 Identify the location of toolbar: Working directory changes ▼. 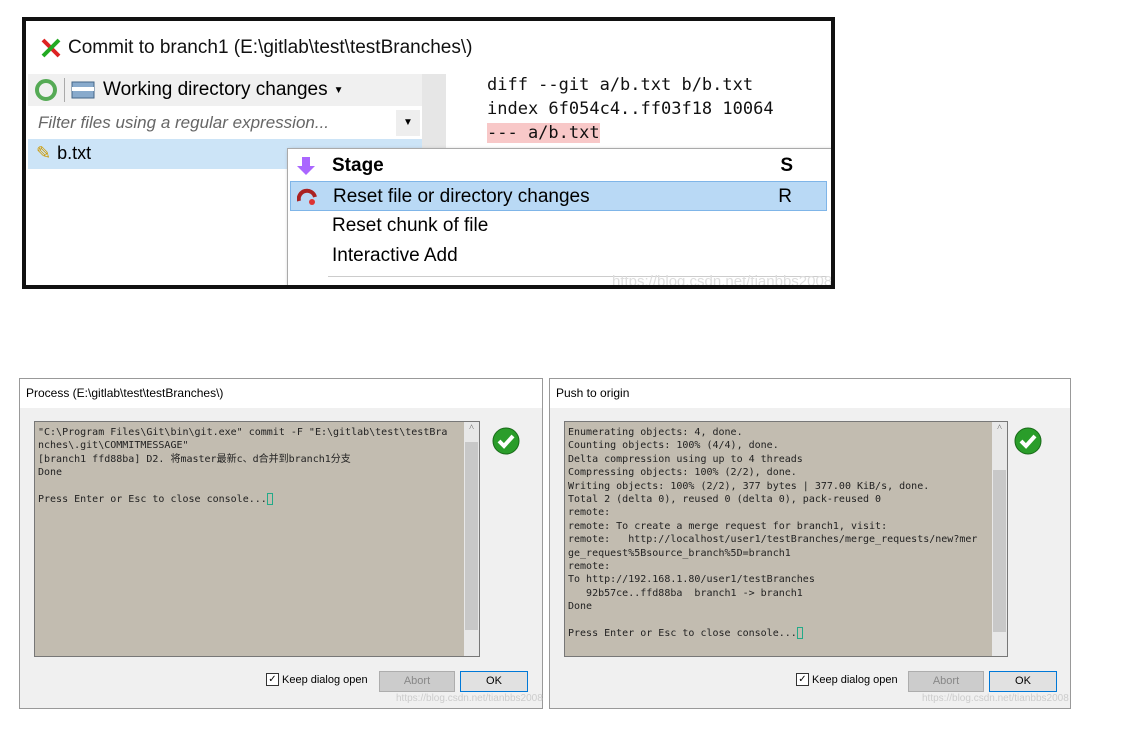
(225, 90).